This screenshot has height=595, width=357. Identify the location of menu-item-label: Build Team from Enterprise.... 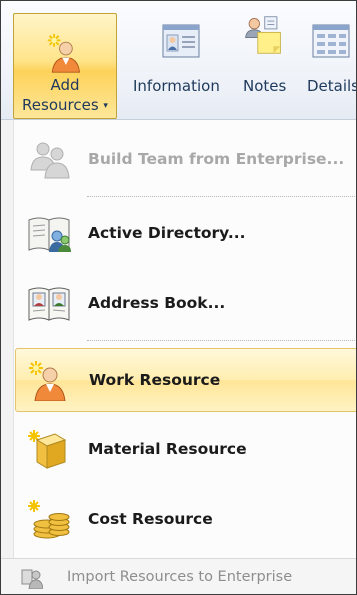
(216, 159).